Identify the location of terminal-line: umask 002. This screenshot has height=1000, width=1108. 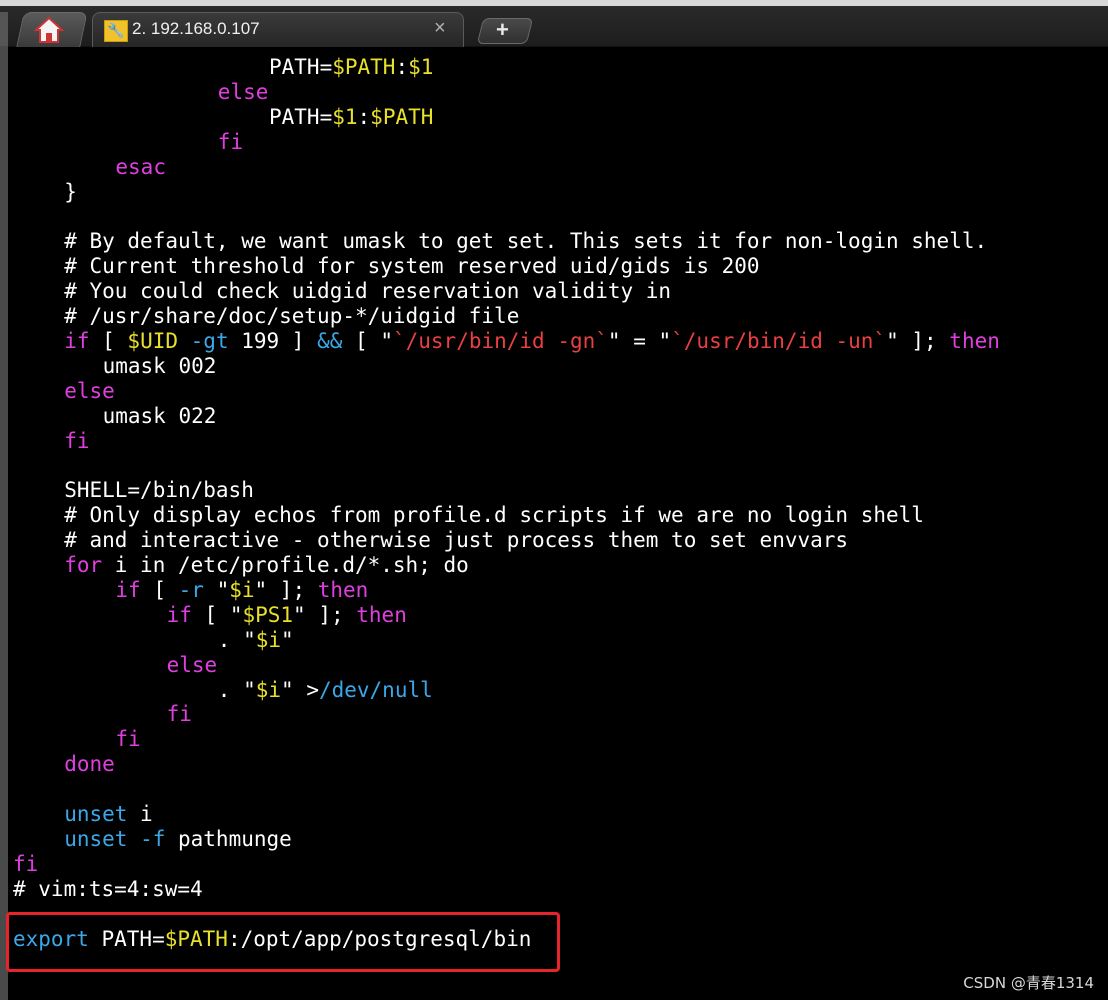
(160, 366).